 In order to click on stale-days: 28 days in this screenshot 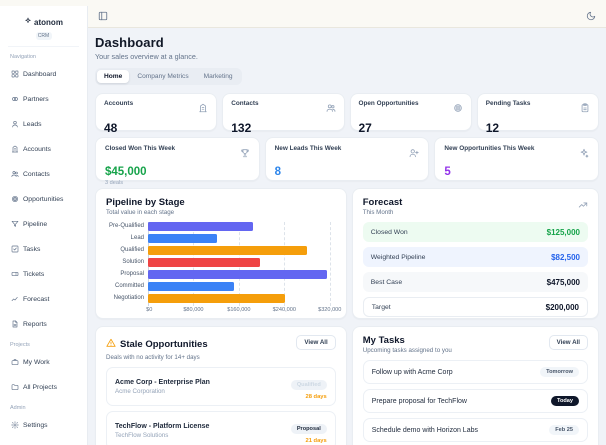, I will do `click(316, 397)`.